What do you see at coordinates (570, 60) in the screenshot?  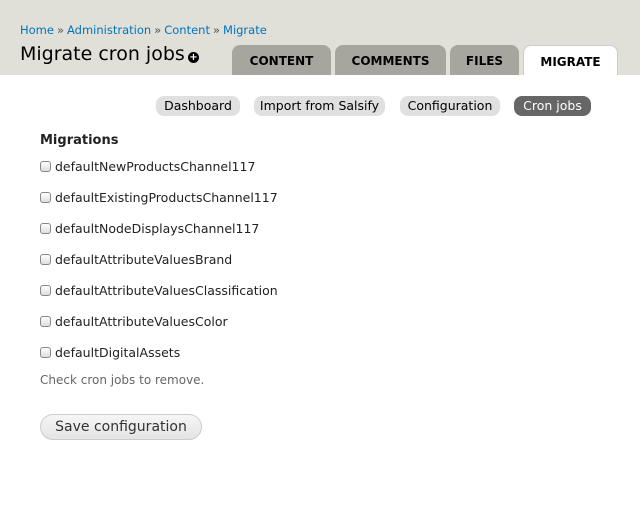 I see `tab-migrate: MIGRATE` at bounding box center [570, 60].